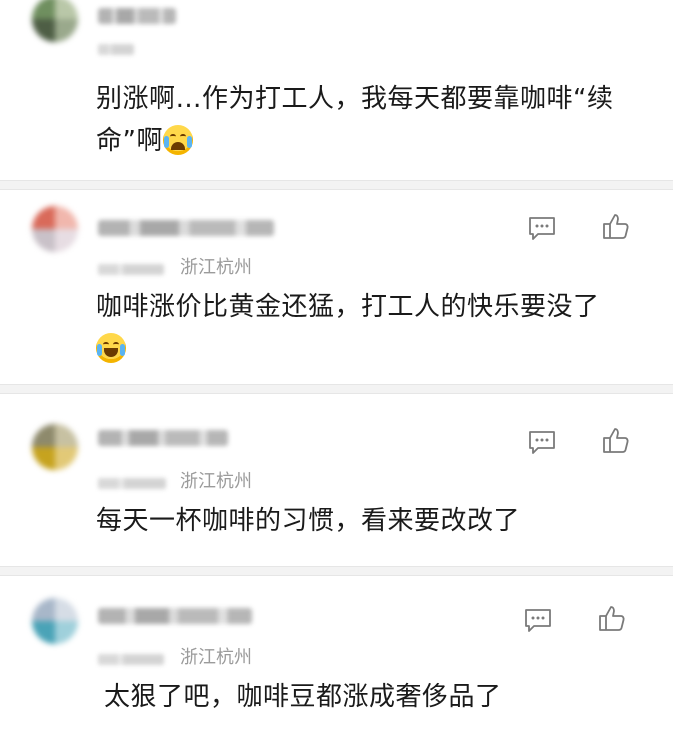  I want to click on face-with-tears-of-joy-icon, so click(111, 348).